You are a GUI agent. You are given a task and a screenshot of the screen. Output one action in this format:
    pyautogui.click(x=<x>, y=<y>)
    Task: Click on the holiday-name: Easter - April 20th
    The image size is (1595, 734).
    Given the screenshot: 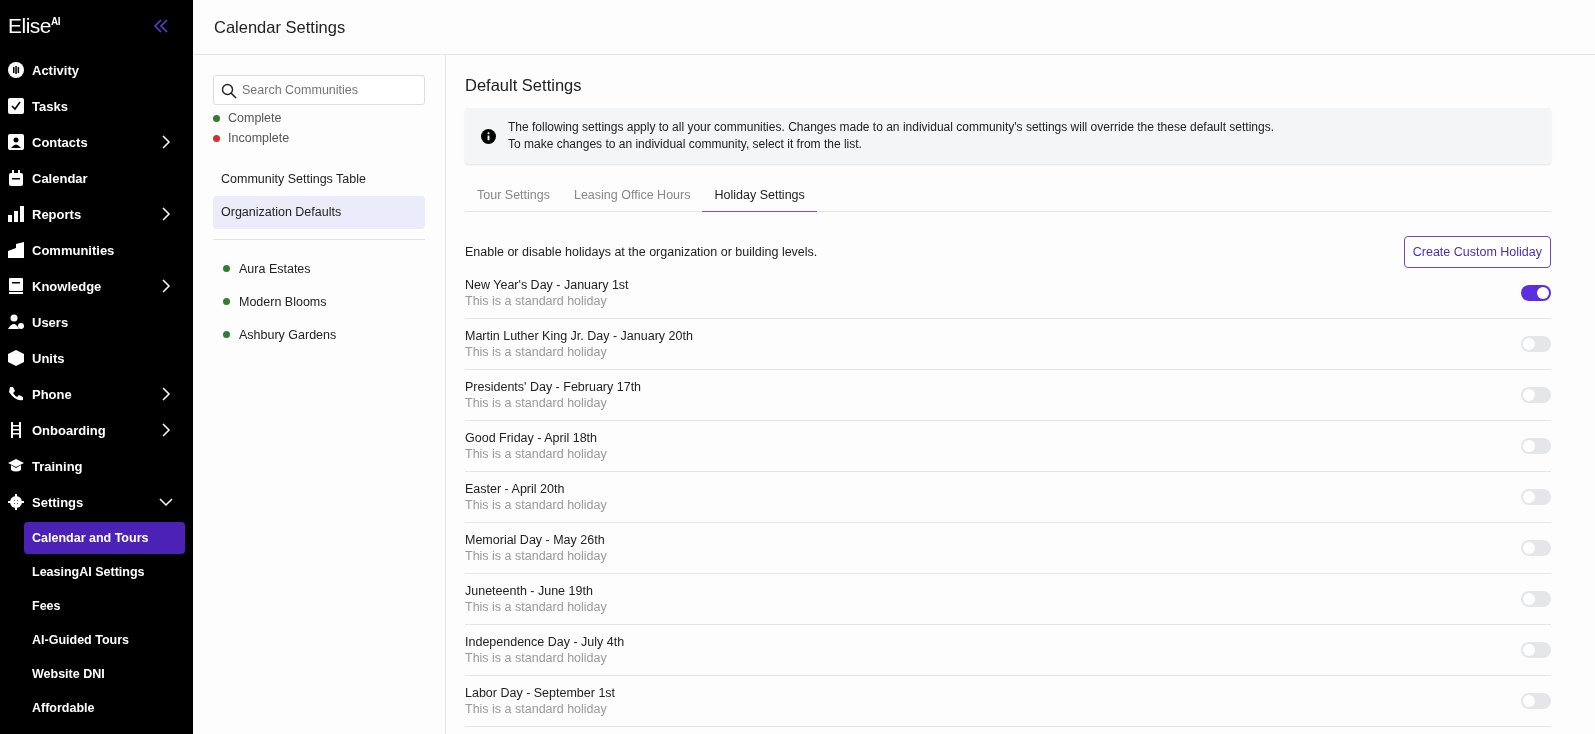 What is the action you would take?
    pyautogui.click(x=515, y=489)
    